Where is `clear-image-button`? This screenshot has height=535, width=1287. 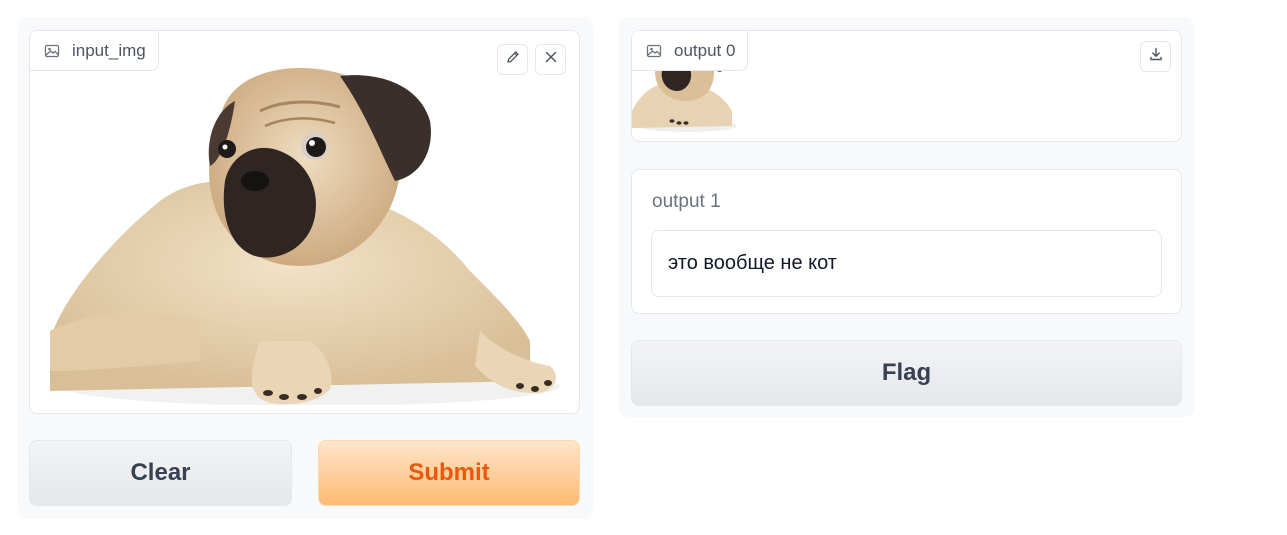
clear-image-button is located at coordinates (550, 59).